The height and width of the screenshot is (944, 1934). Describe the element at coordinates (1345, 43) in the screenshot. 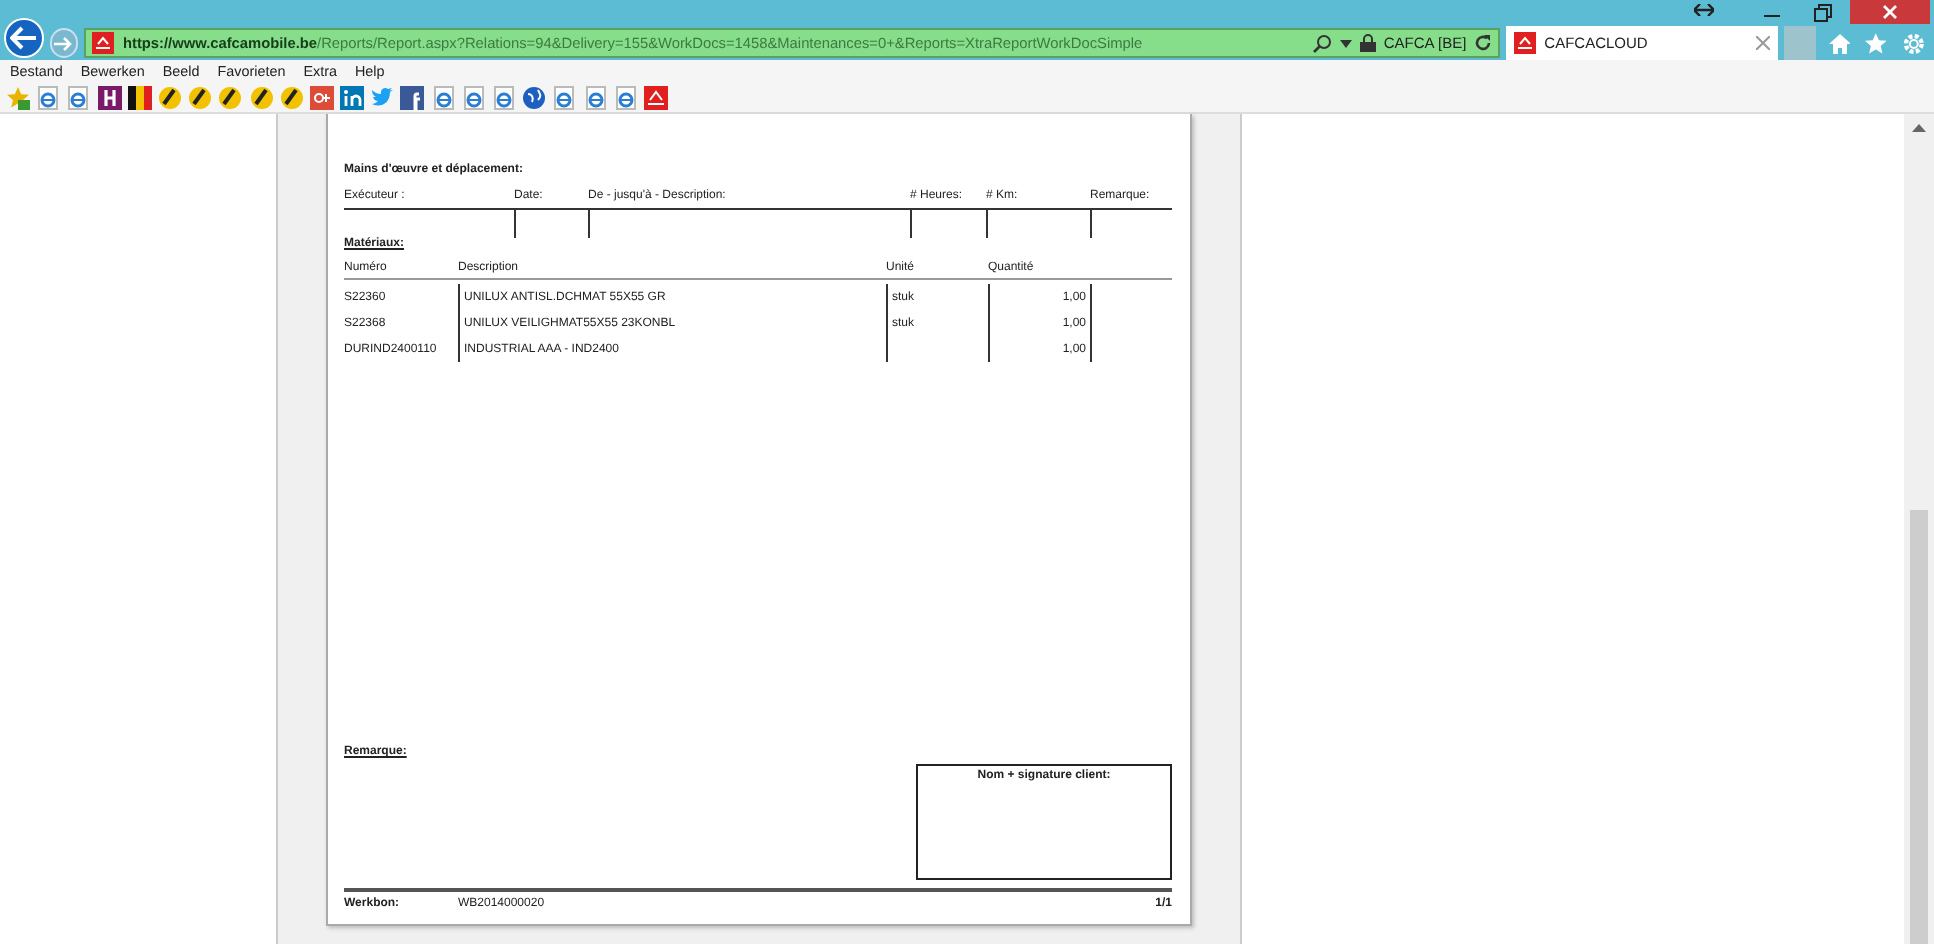

I see `dropdown-icon` at that location.